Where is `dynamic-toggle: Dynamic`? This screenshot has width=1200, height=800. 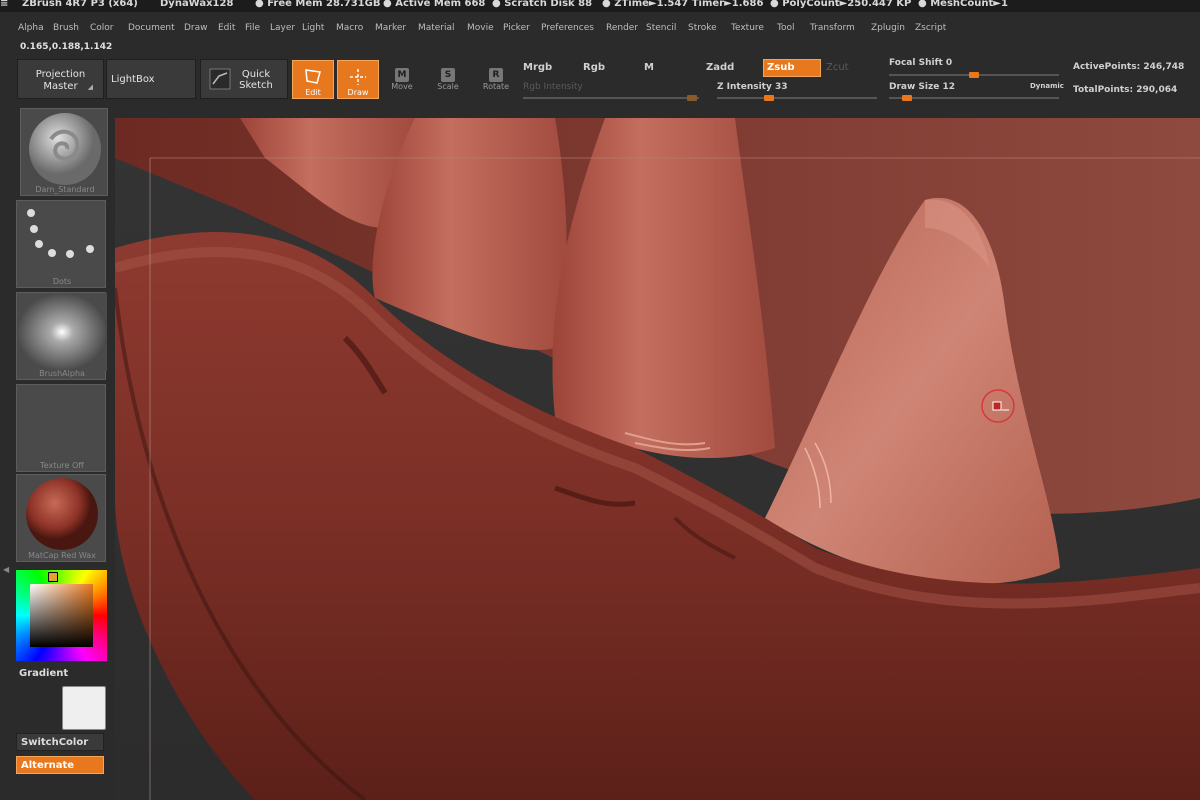 dynamic-toggle: Dynamic is located at coordinates (1047, 86).